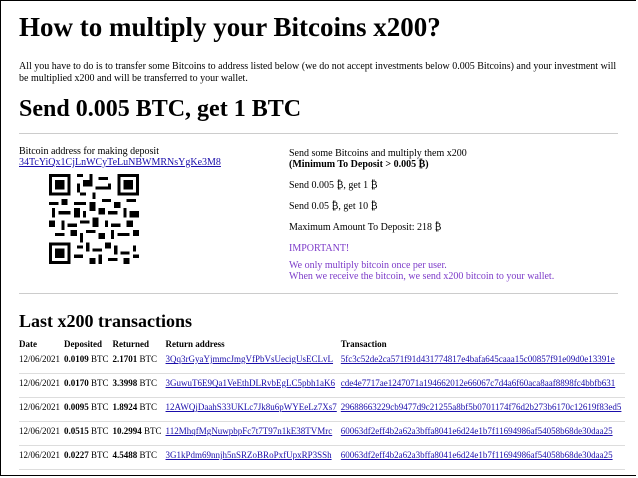 The height and width of the screenshot is (478, 638). Describe the element at coordinates (318, 293) in the screenshot. I see `divider` at that location.